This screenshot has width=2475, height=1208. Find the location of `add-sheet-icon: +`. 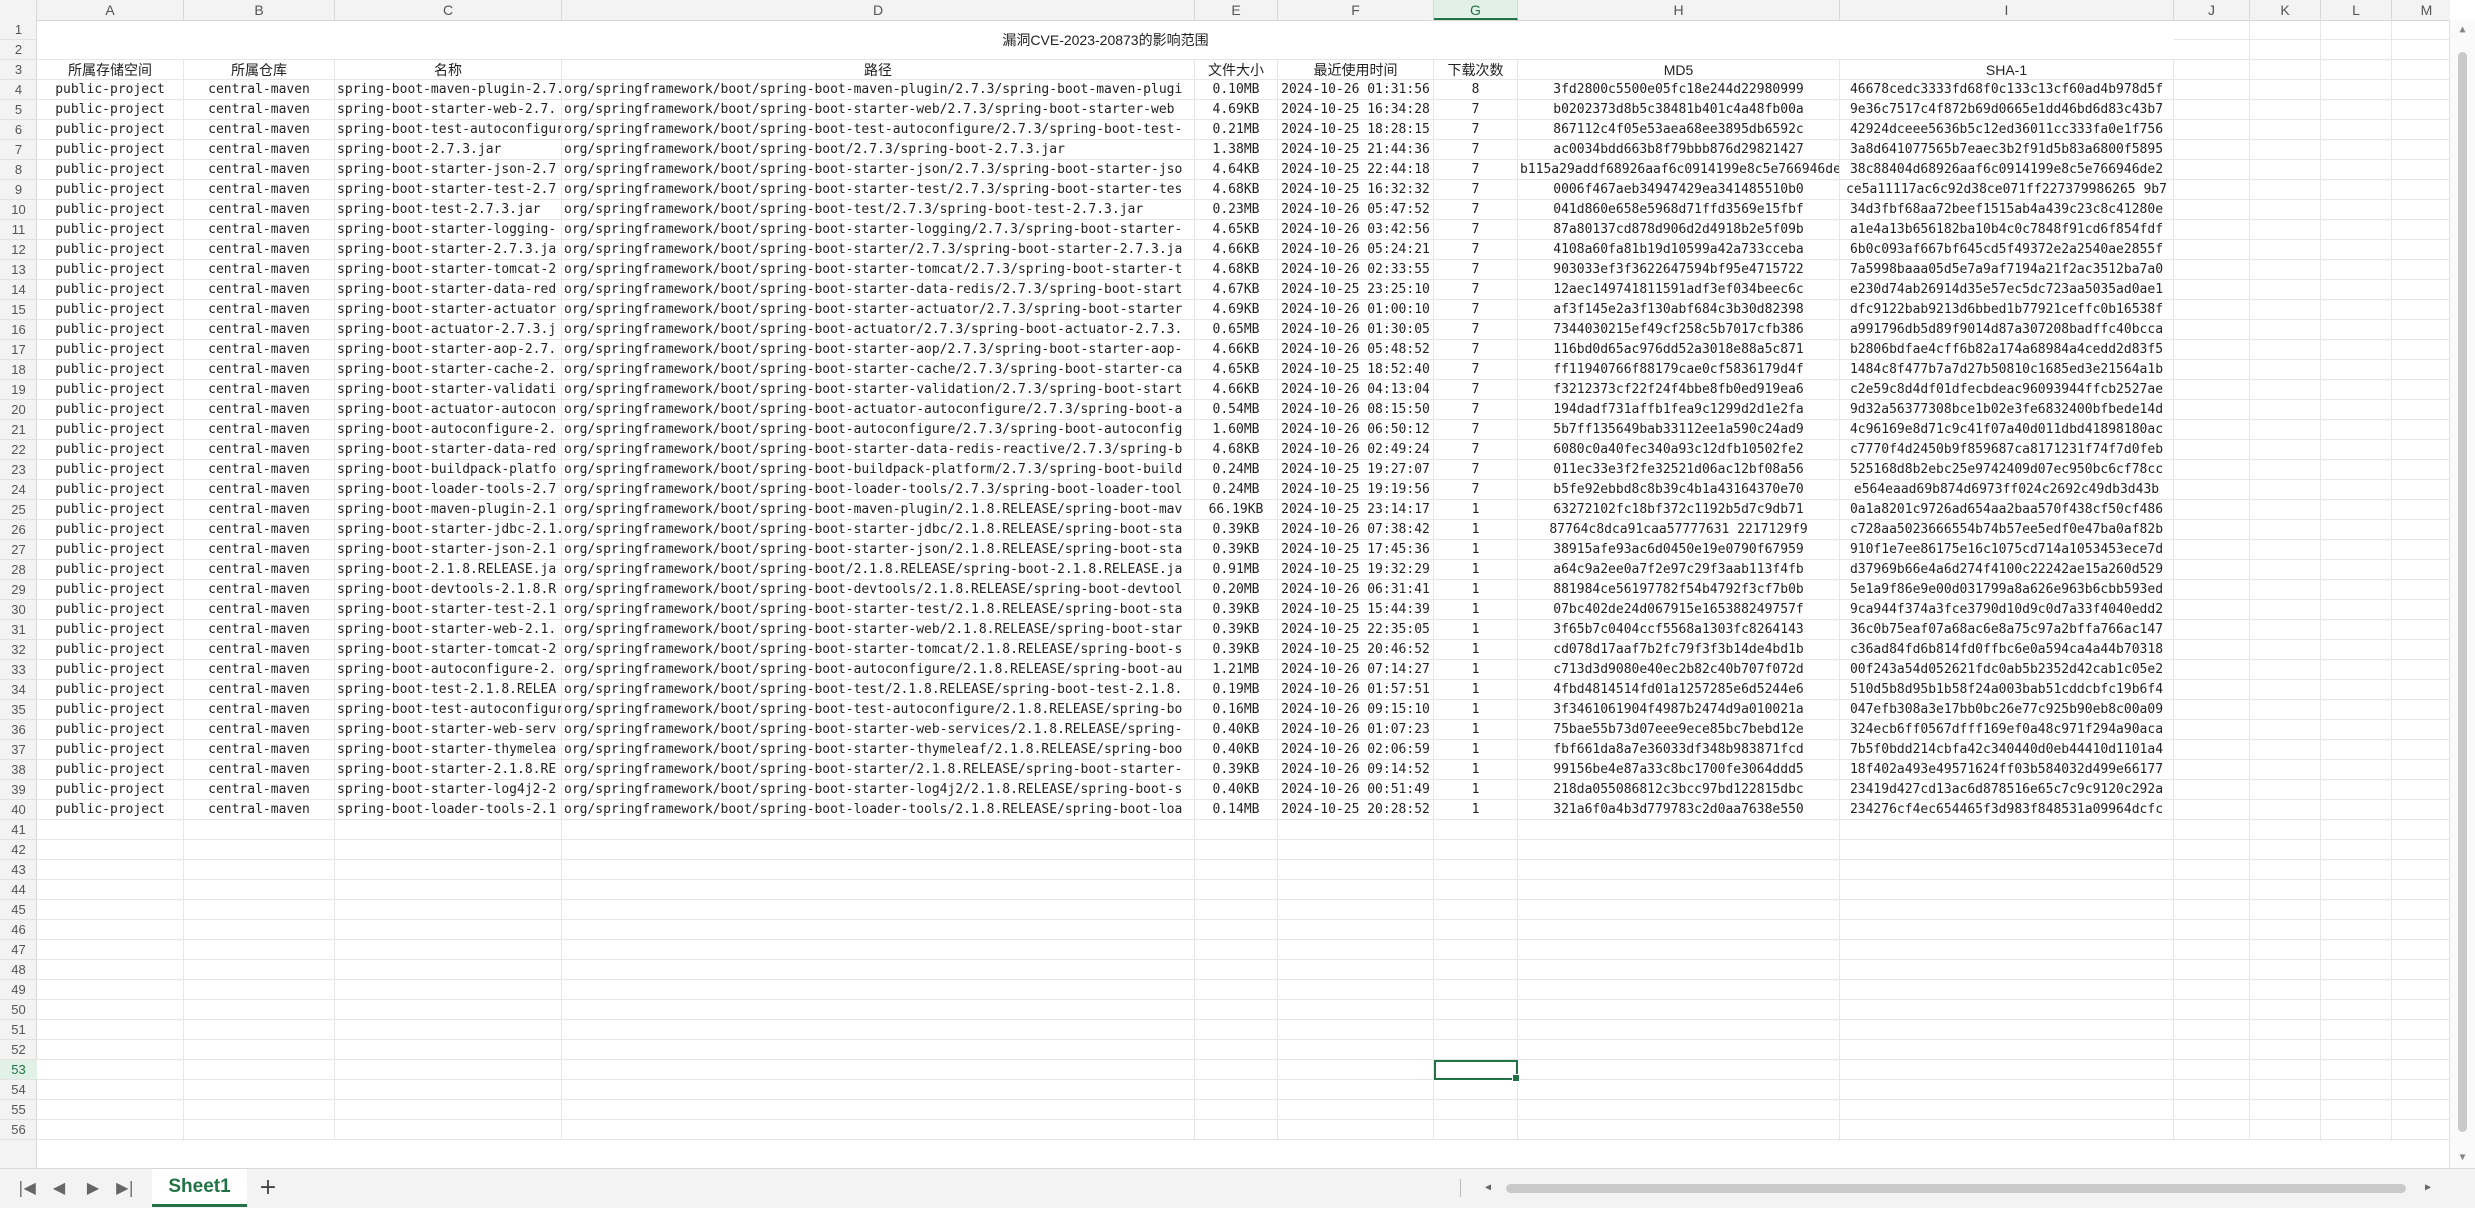

add-sheet-icon: + is located at coordinates (268, 1188).